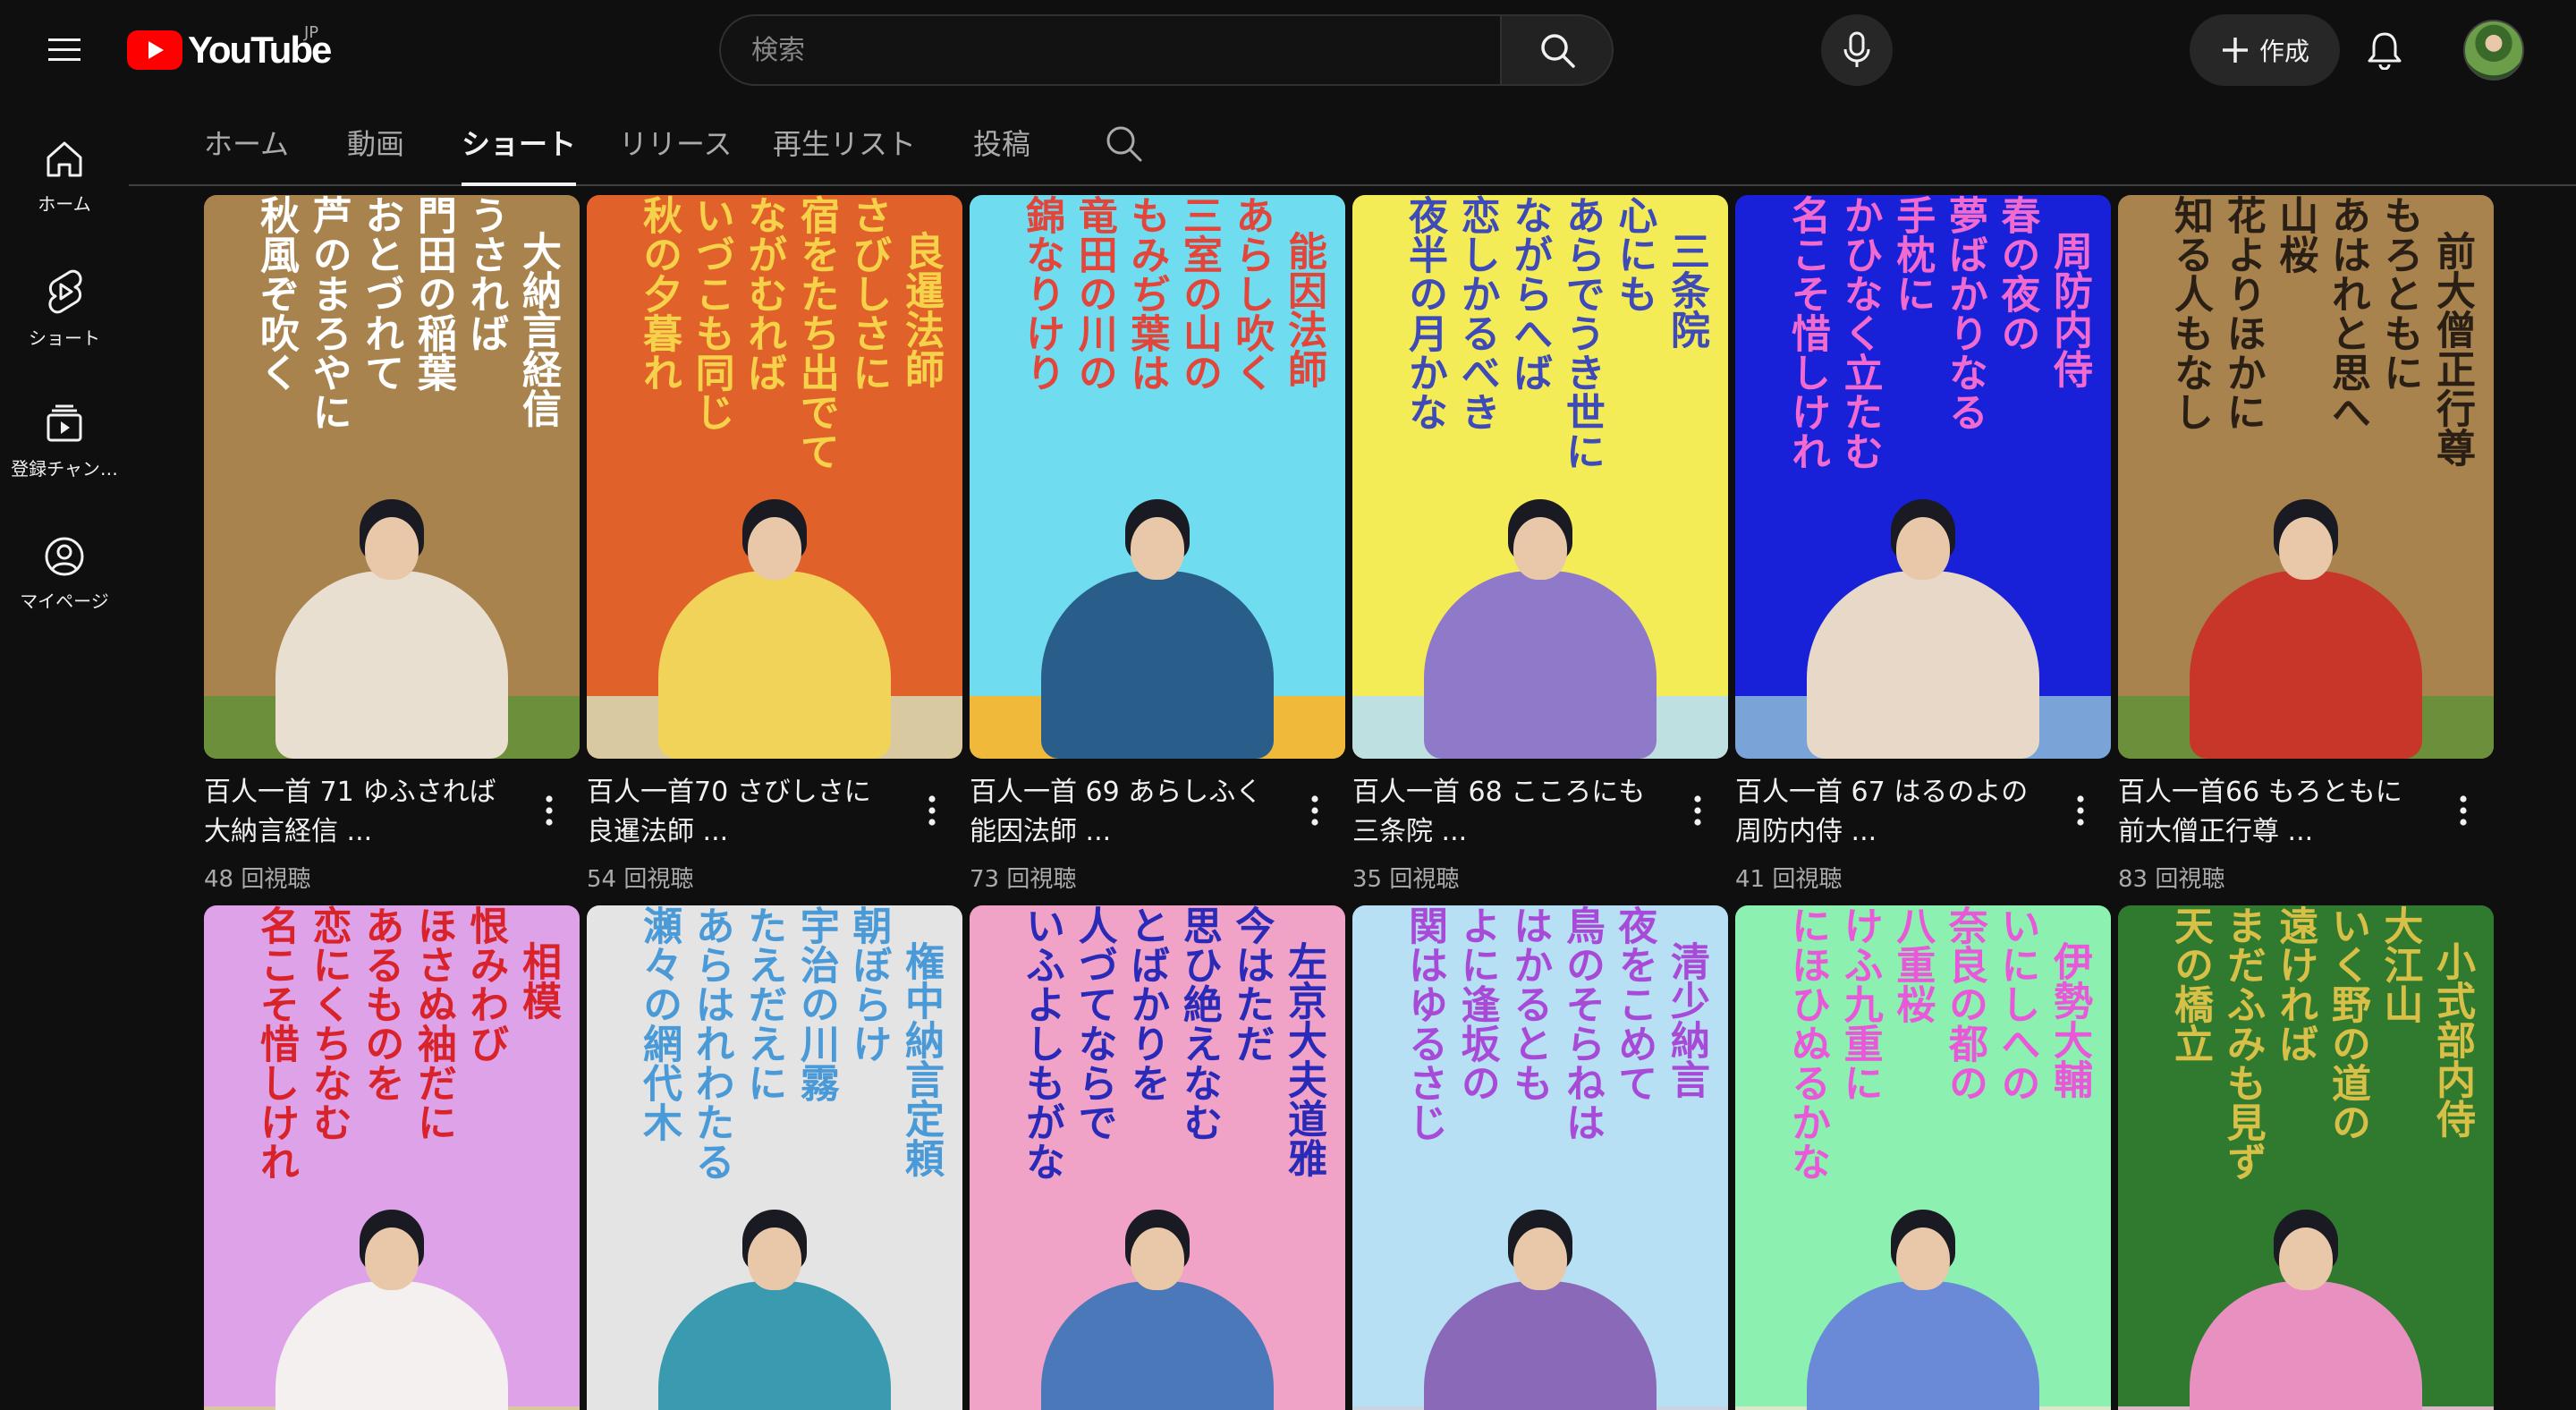 Image resolution: width=2576 pixels, height=1410 pixels. I want to click on tab-videos: 動画, so click(375, 142).